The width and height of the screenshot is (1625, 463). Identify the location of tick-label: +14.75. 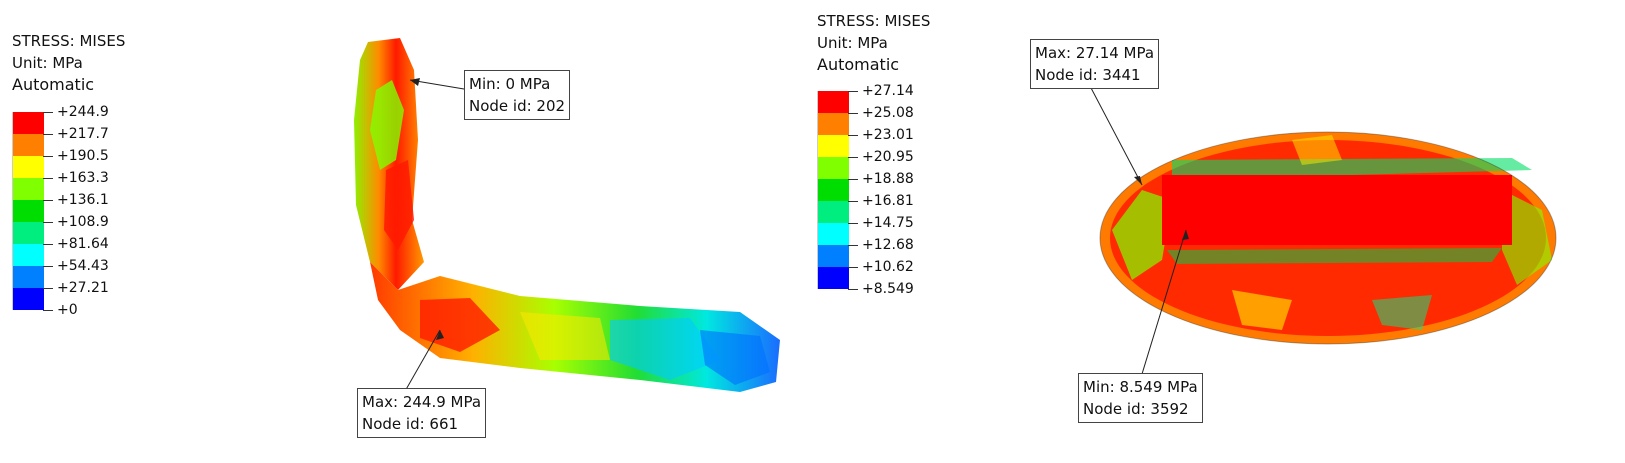
(888, 223).